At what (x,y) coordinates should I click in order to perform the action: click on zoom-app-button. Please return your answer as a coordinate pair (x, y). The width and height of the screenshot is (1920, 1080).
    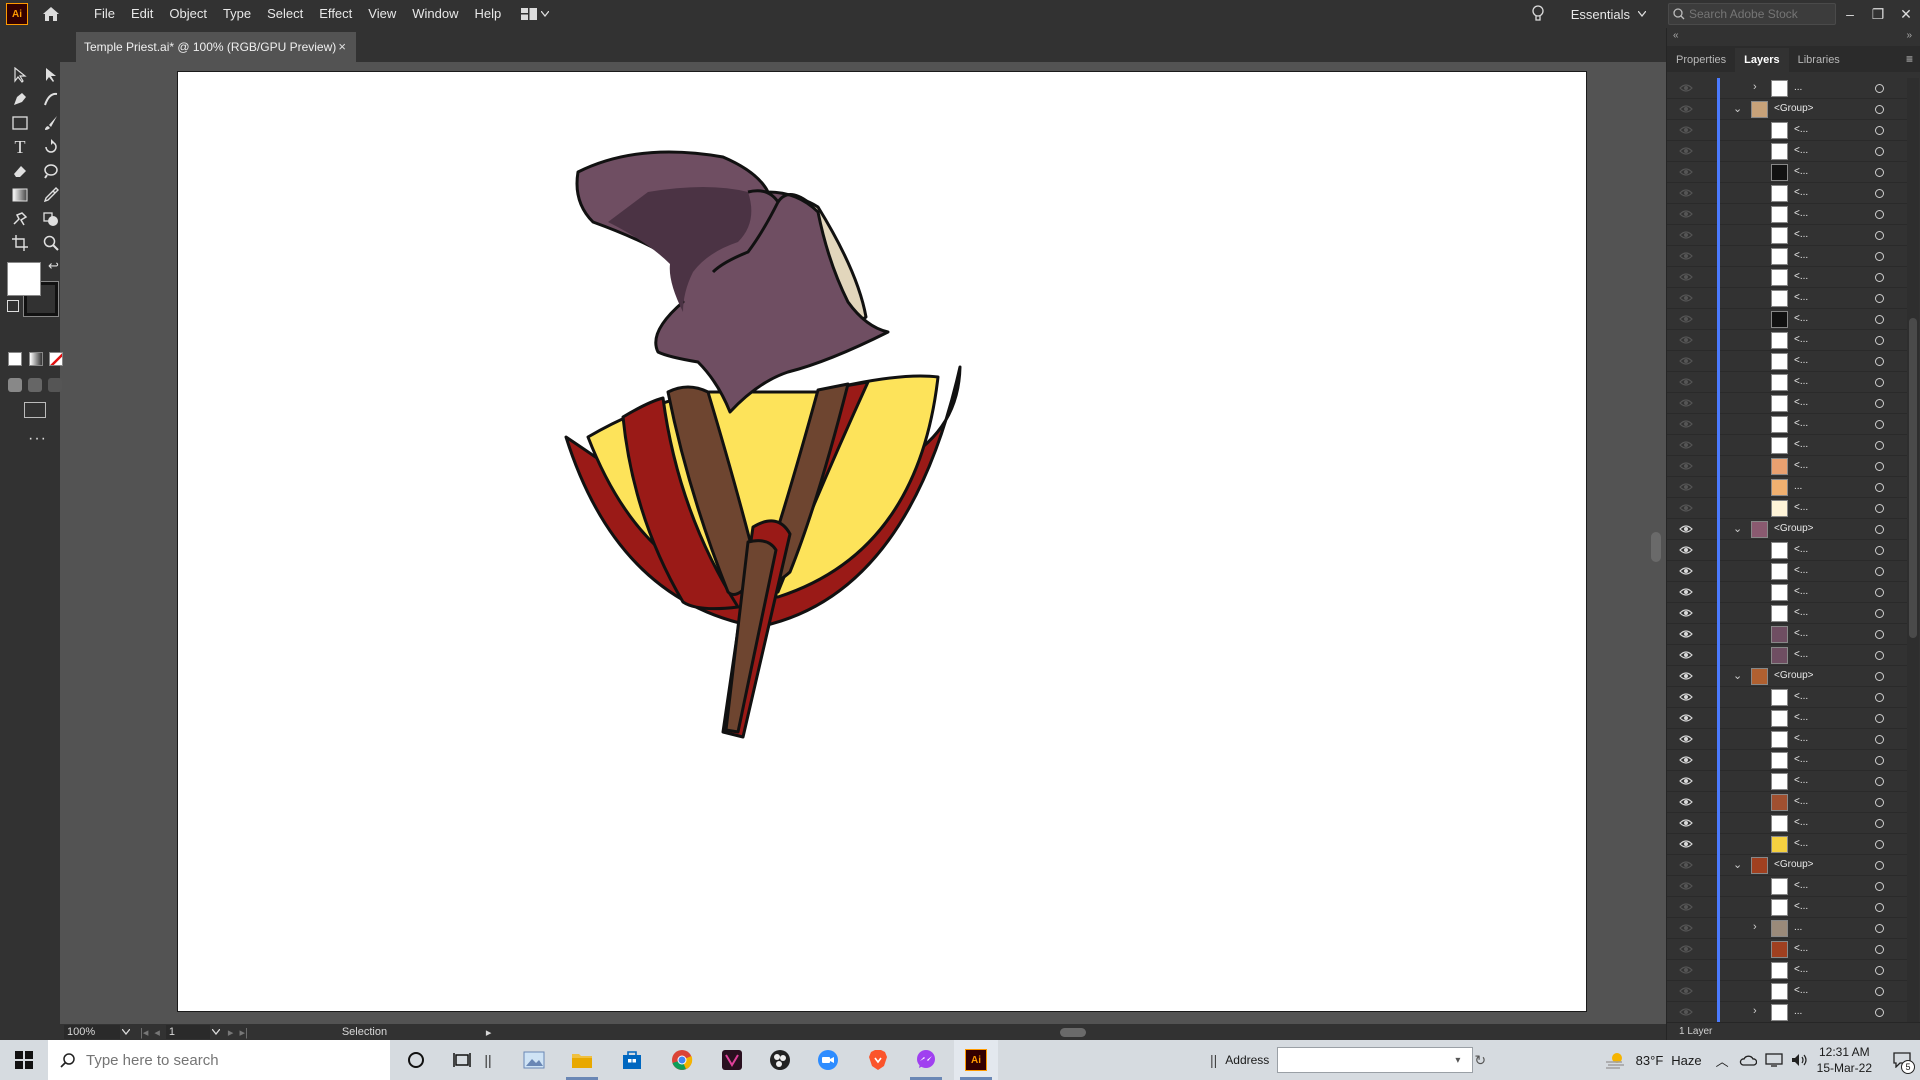
    Looking at the image, I should click on (828, 1060).